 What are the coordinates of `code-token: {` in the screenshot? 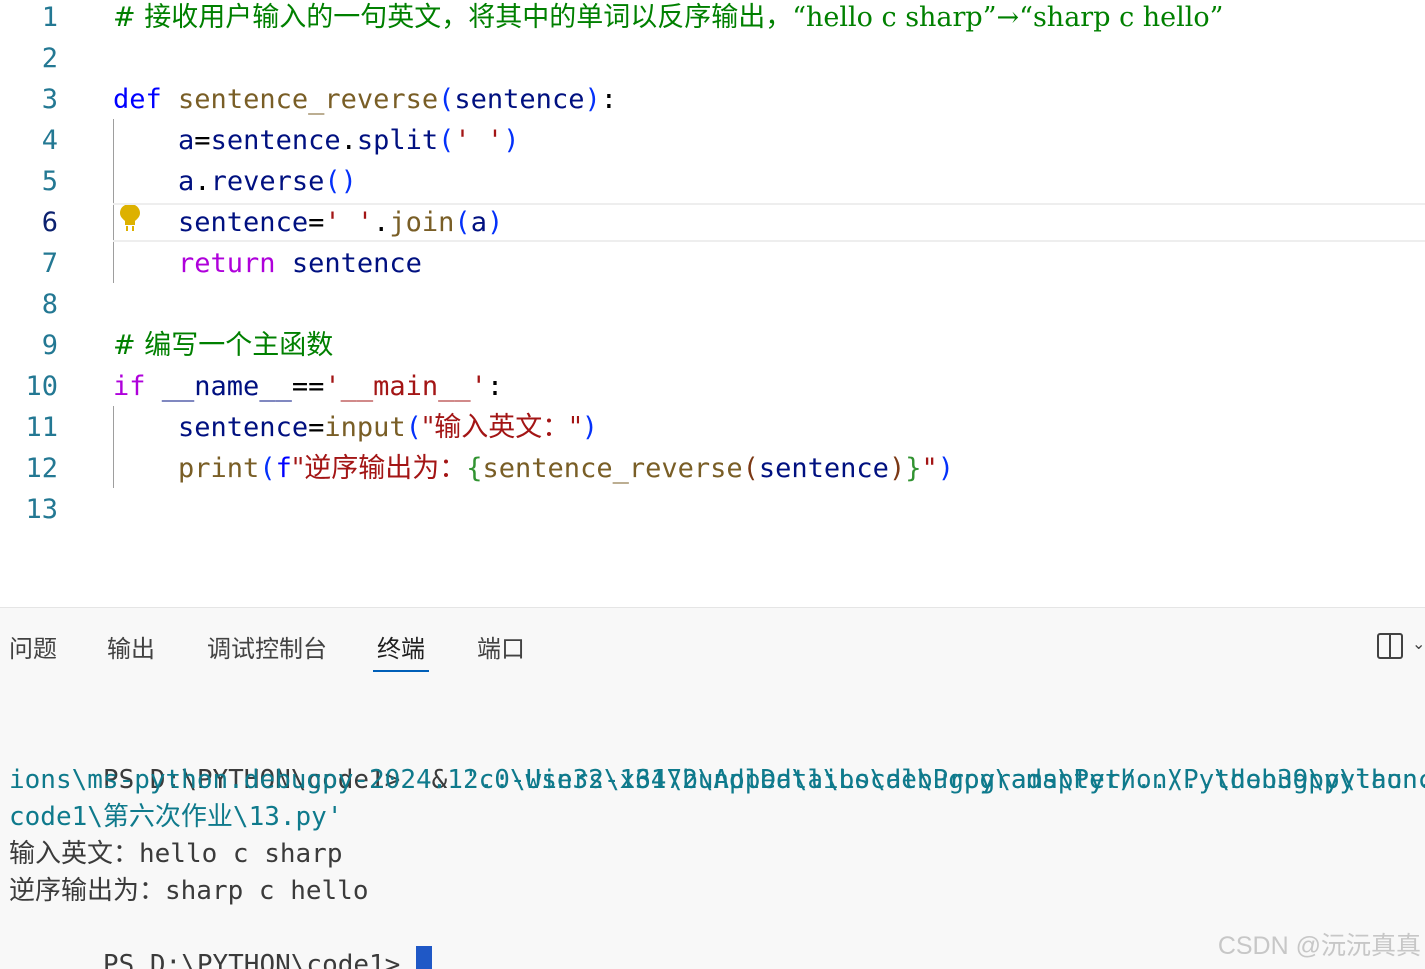 It's located at (474, 468).